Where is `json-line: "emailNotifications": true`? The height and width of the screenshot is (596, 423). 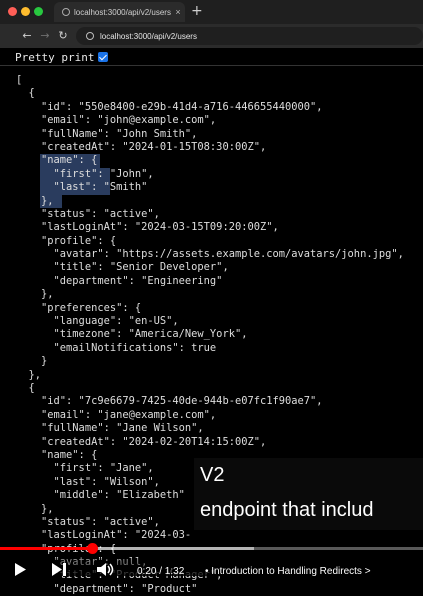
json-line: "emailNotifications": true is located at coordinates (116, 347).